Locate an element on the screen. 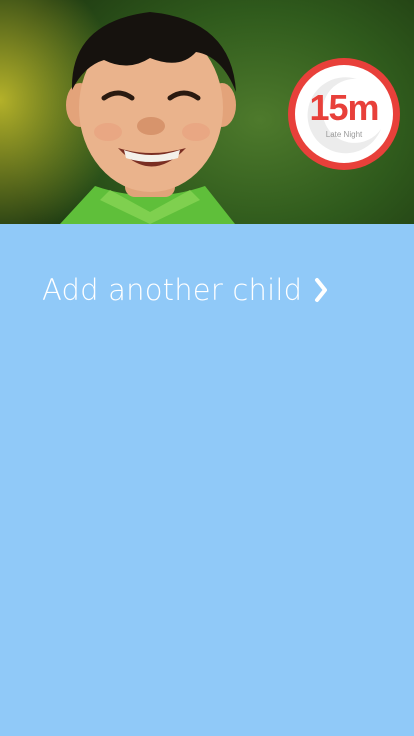  screen-time-value: 15m is located at coordinates (344, 107).